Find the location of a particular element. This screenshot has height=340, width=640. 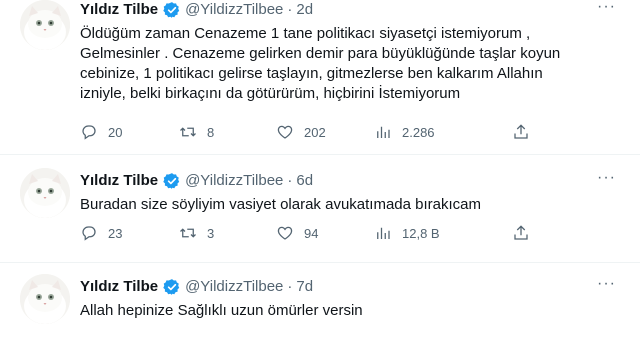

retweet-count: 3 is located at coordinates (211, 233).